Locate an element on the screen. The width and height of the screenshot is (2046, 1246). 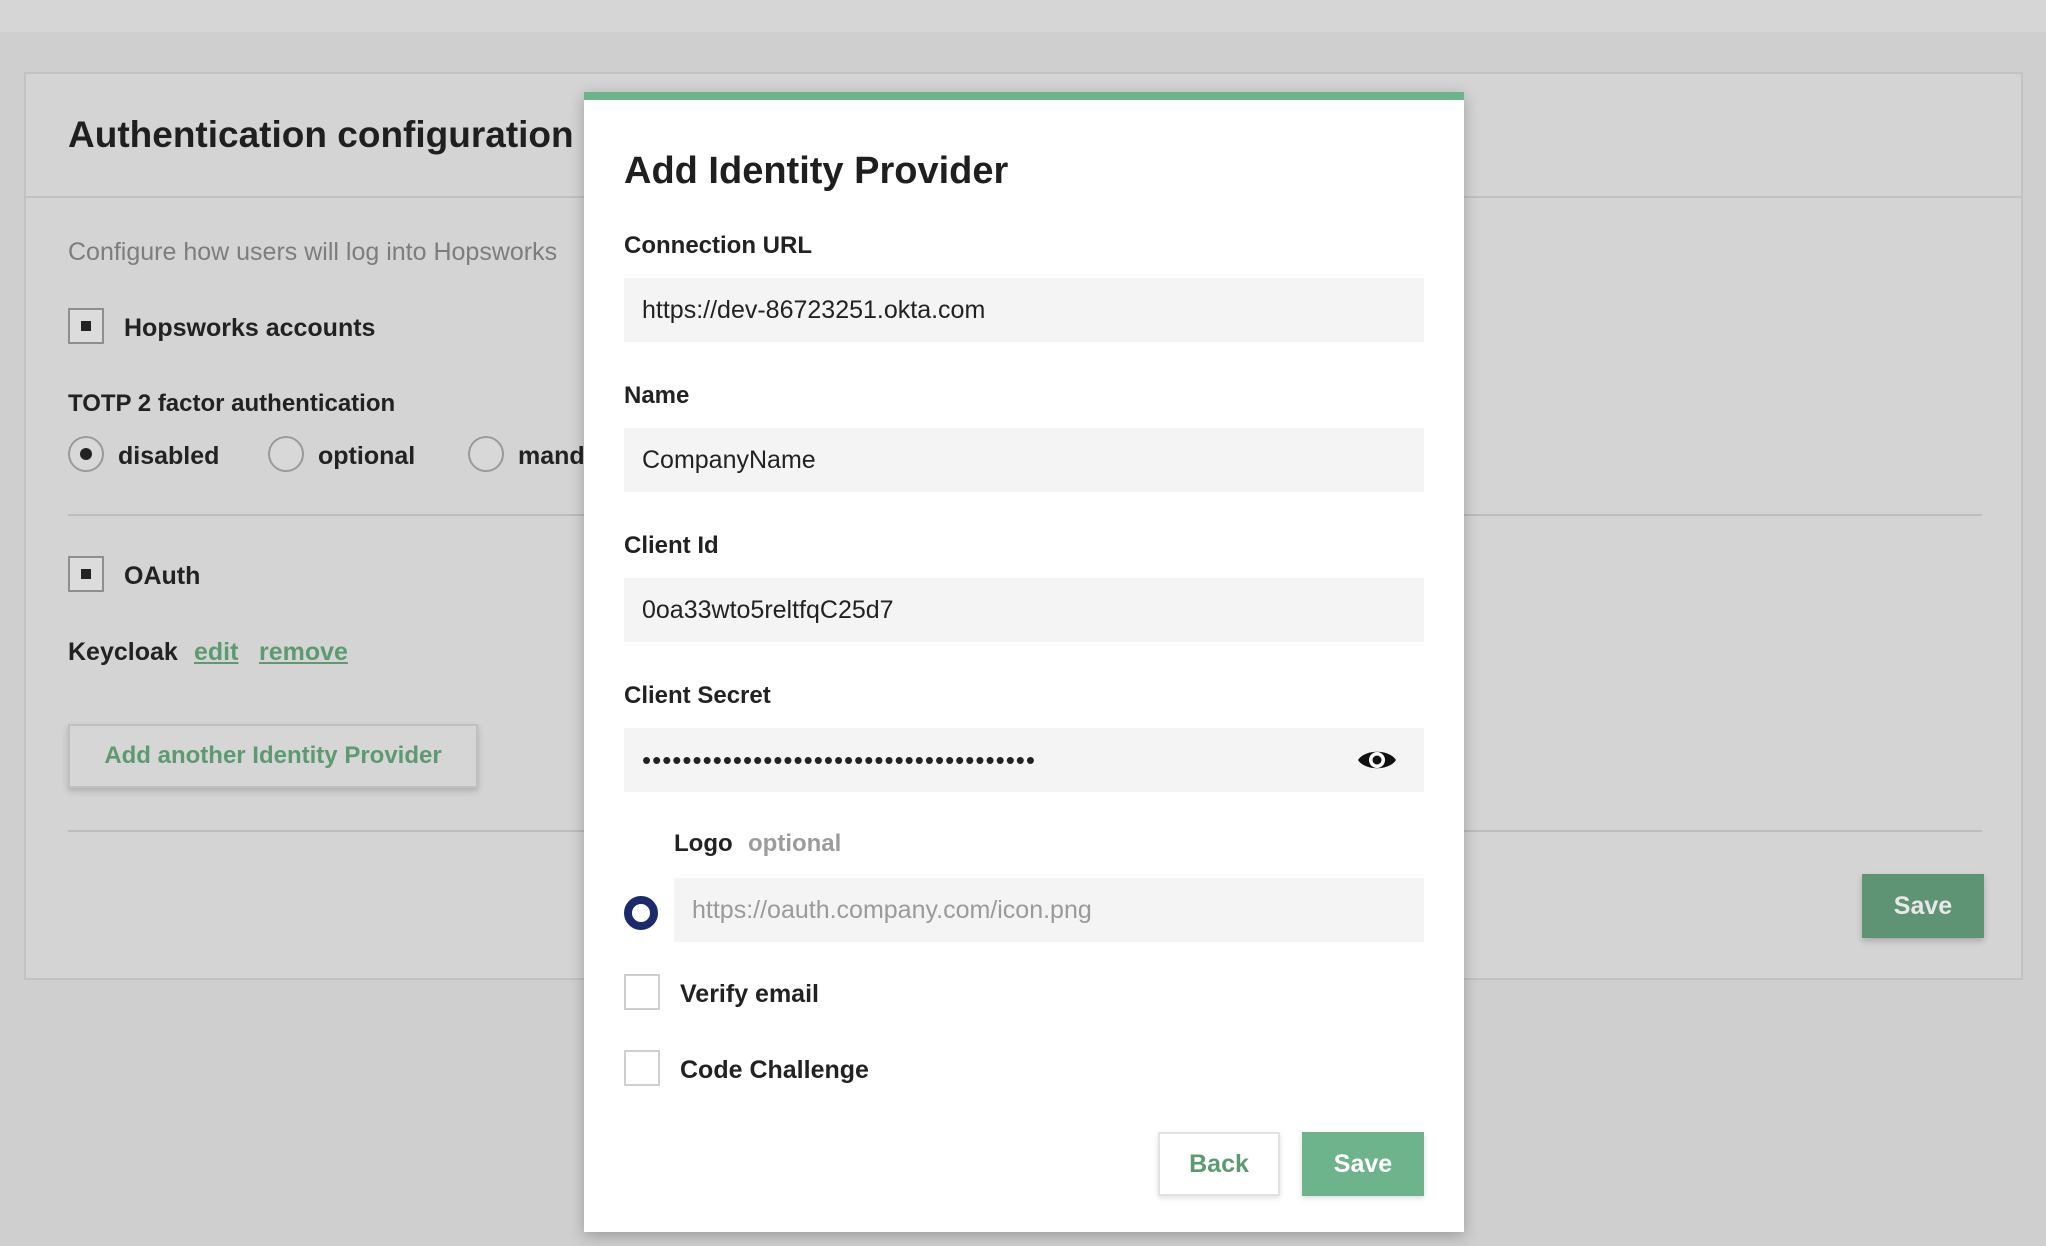
client-secret-value: ••••••••••••••••••••••••••••••••••••••• is located at coordinates (839, 759).